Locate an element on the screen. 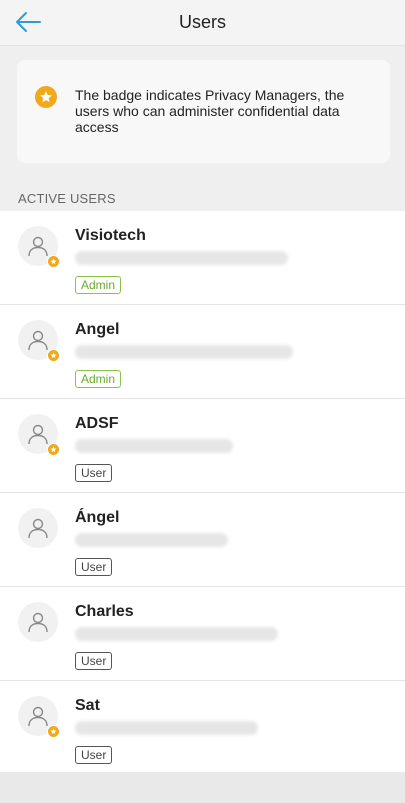 This screenshot has height=803, width=405. user-email: angel.user@hotmail.com is located at coordinates (151, 540).